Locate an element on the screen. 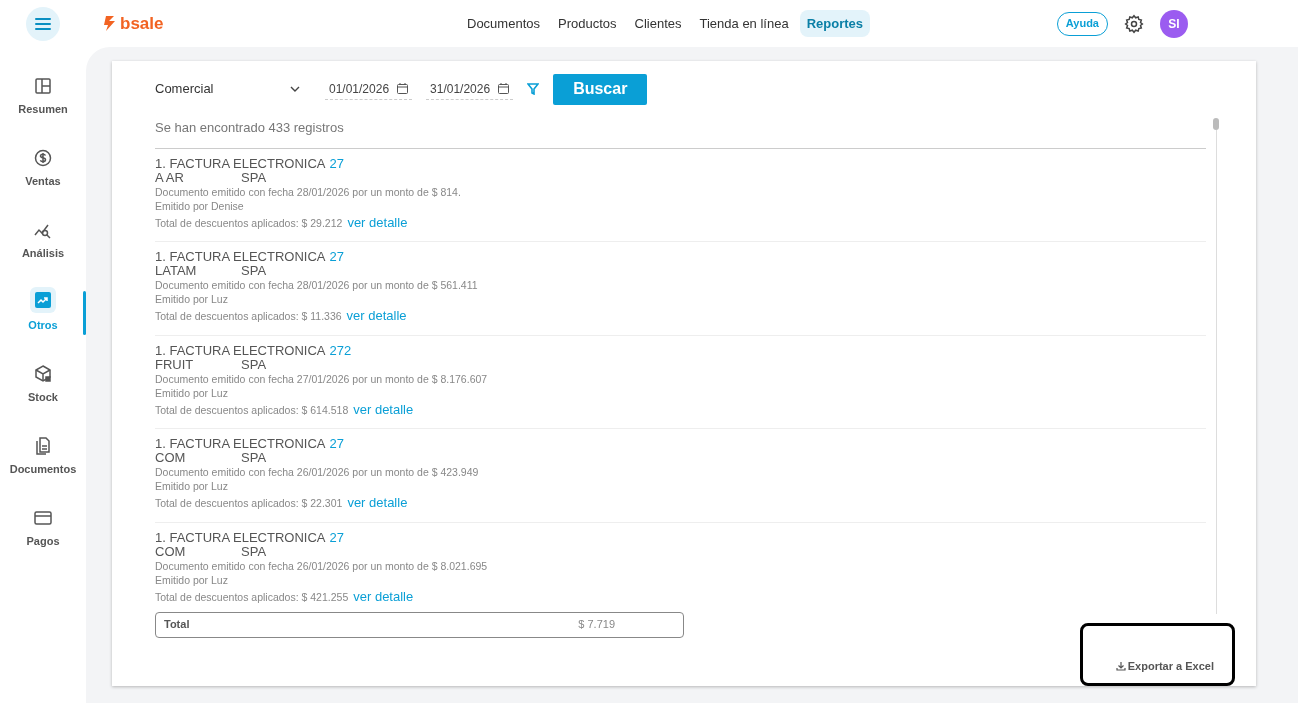  logo-icon is located at coordinates (109, 23).